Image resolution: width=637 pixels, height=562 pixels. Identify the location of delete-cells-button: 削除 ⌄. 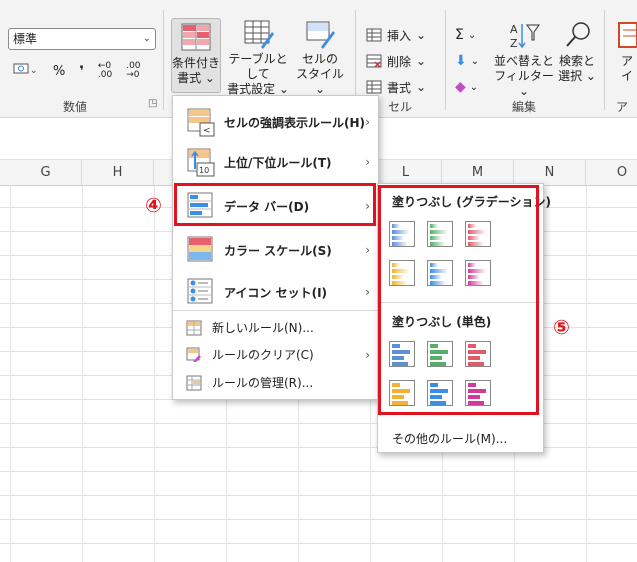
(396, 61).